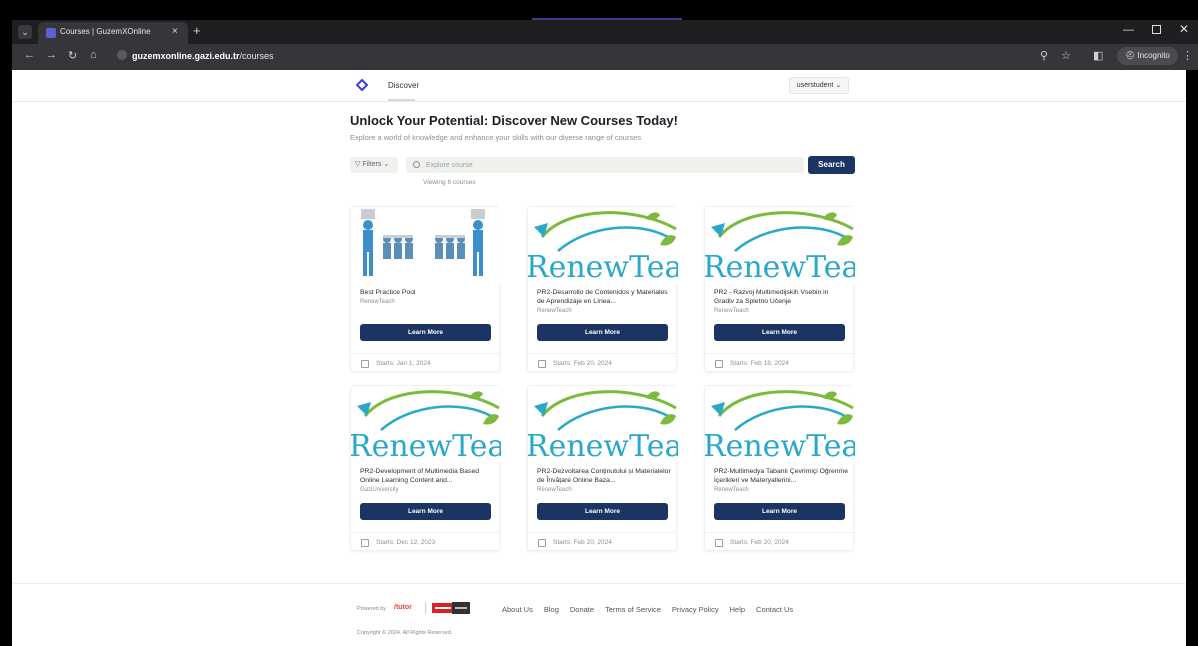  What do you see at coordinates (379, 490) in the screenshot?
I see `course-org: GaziUniversity` at bounding box center [379, 490].